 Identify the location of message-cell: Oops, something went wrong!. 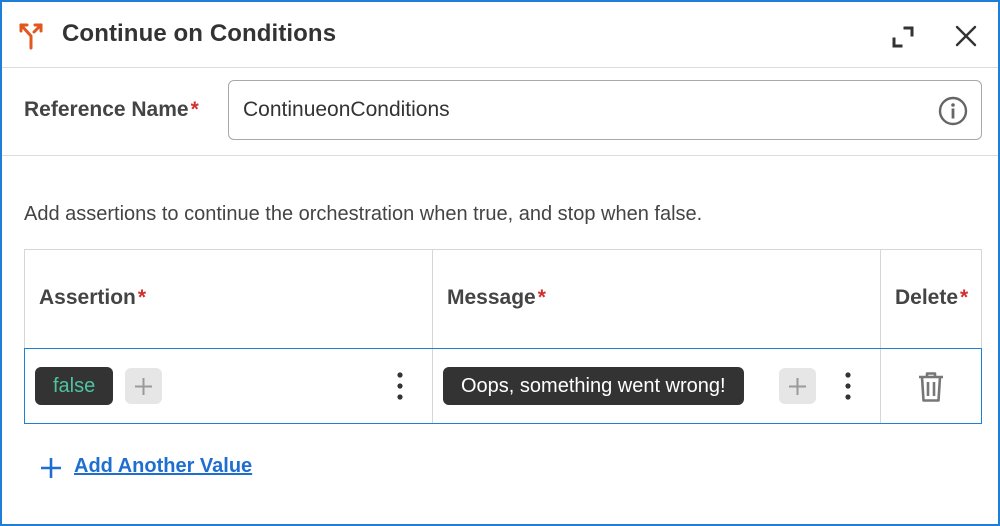
(657, 386).